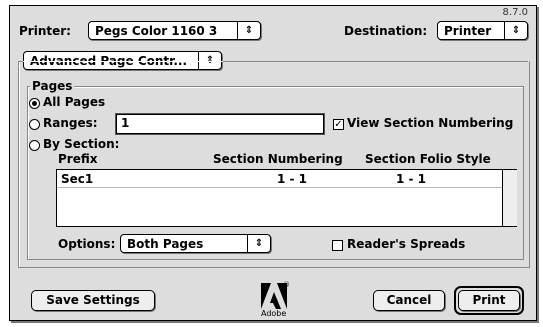 This screenshot has height=327, width=543. I want to click on readers-spreads-checkbox, so click(337, 245).